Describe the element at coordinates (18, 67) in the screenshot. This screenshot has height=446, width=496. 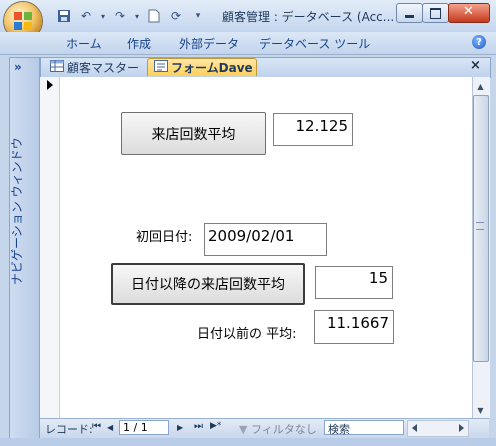
I see `nav-pane-expand-icon: »` at that location.